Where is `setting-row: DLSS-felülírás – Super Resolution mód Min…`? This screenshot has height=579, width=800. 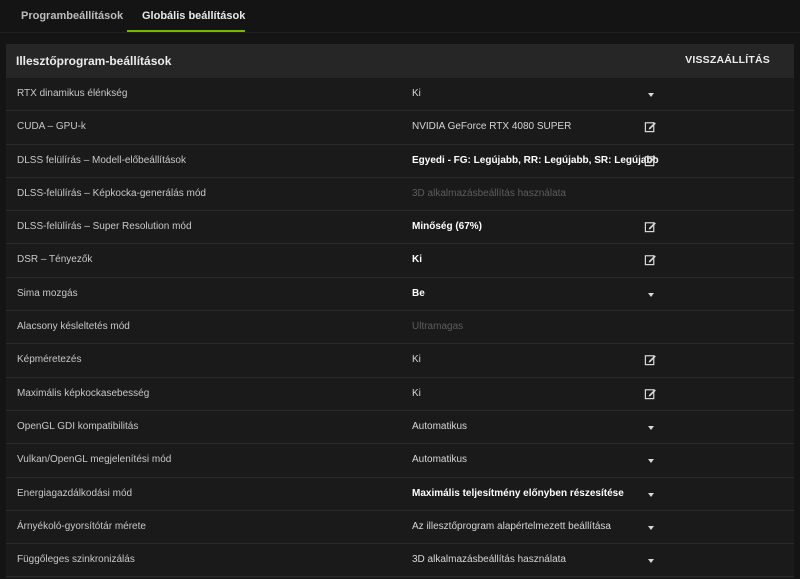
setting-row: DLSS-felülírás – Super Resolution mód Min… is located at coordinates (400, 228).